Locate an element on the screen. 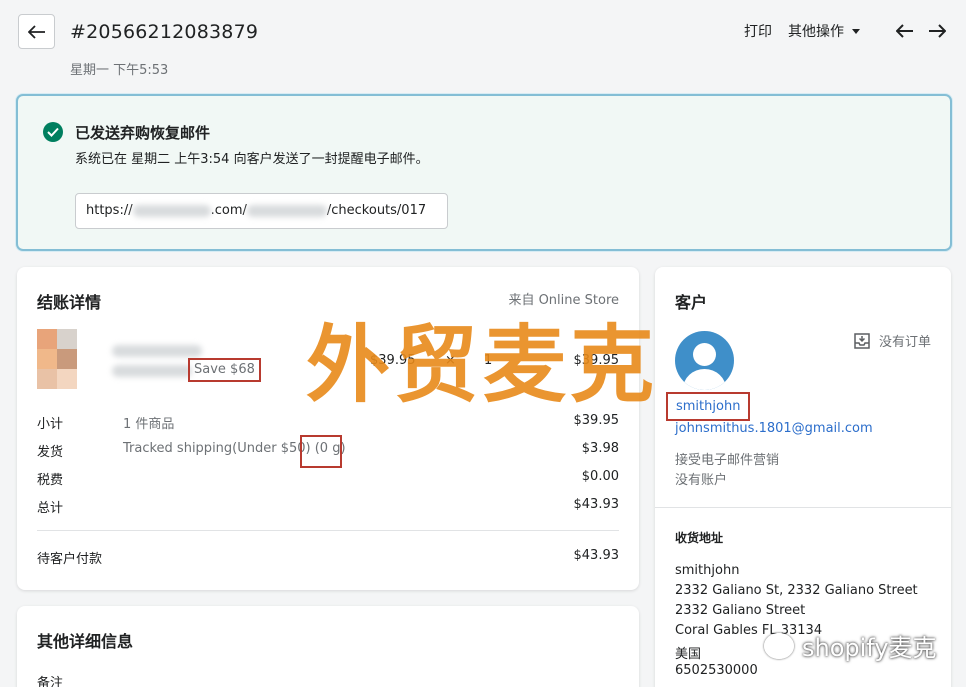 This screenshot has width=966, height=687. amount-due-value: $43.93 is located at coordinates (596, 555).